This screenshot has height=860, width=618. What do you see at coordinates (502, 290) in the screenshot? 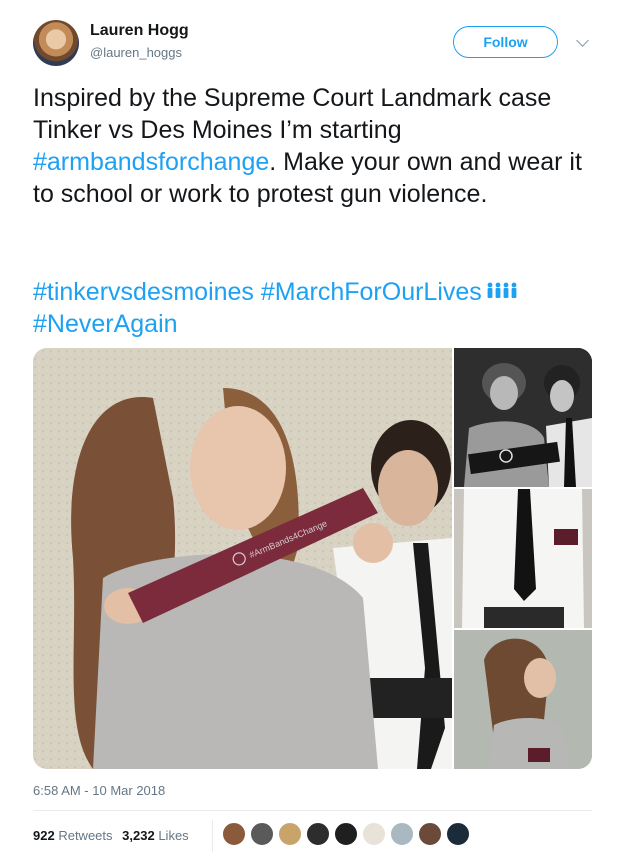
I see `family-emoji-icon` at bounding box center [502, 290].